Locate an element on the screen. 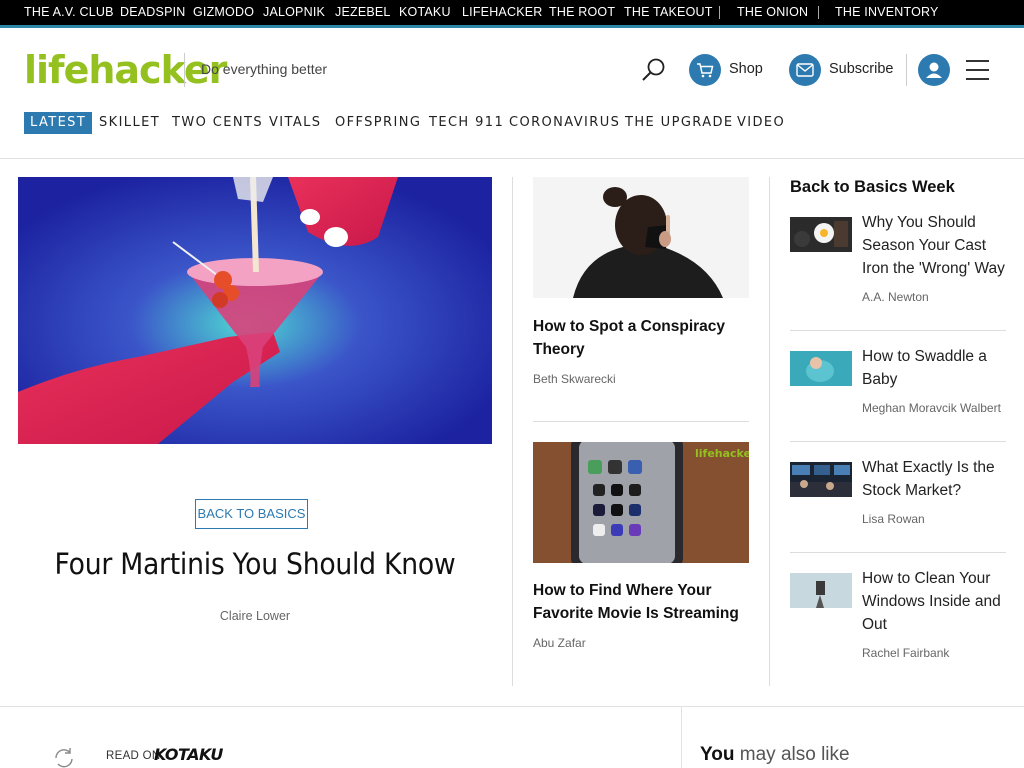  refresh-icon is located at coordinates (64, 757).